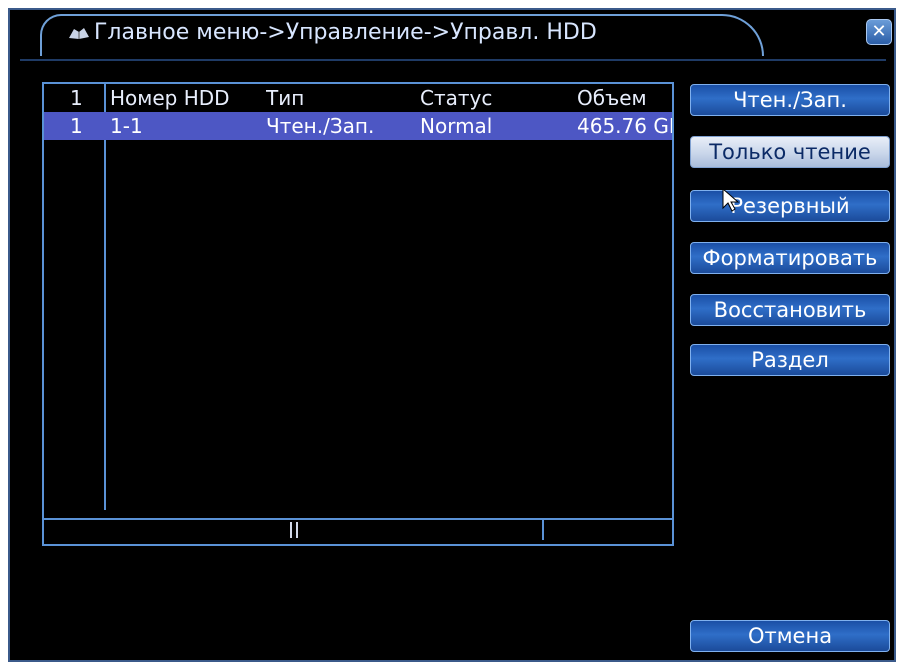 This screenshot has width=901, height=670. Describe the element at coordinates (358, 529) in the screenshot. I see `horizontal-scrollbar` at that location.